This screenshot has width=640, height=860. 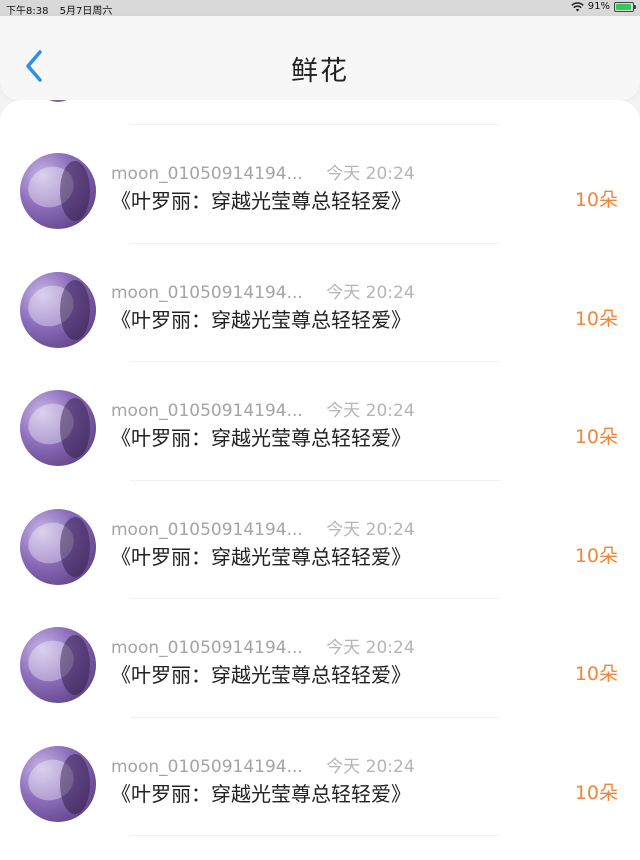 I want to click on status-time-date: 下午8:38 5月7日周六, so click(x=59, y=9).